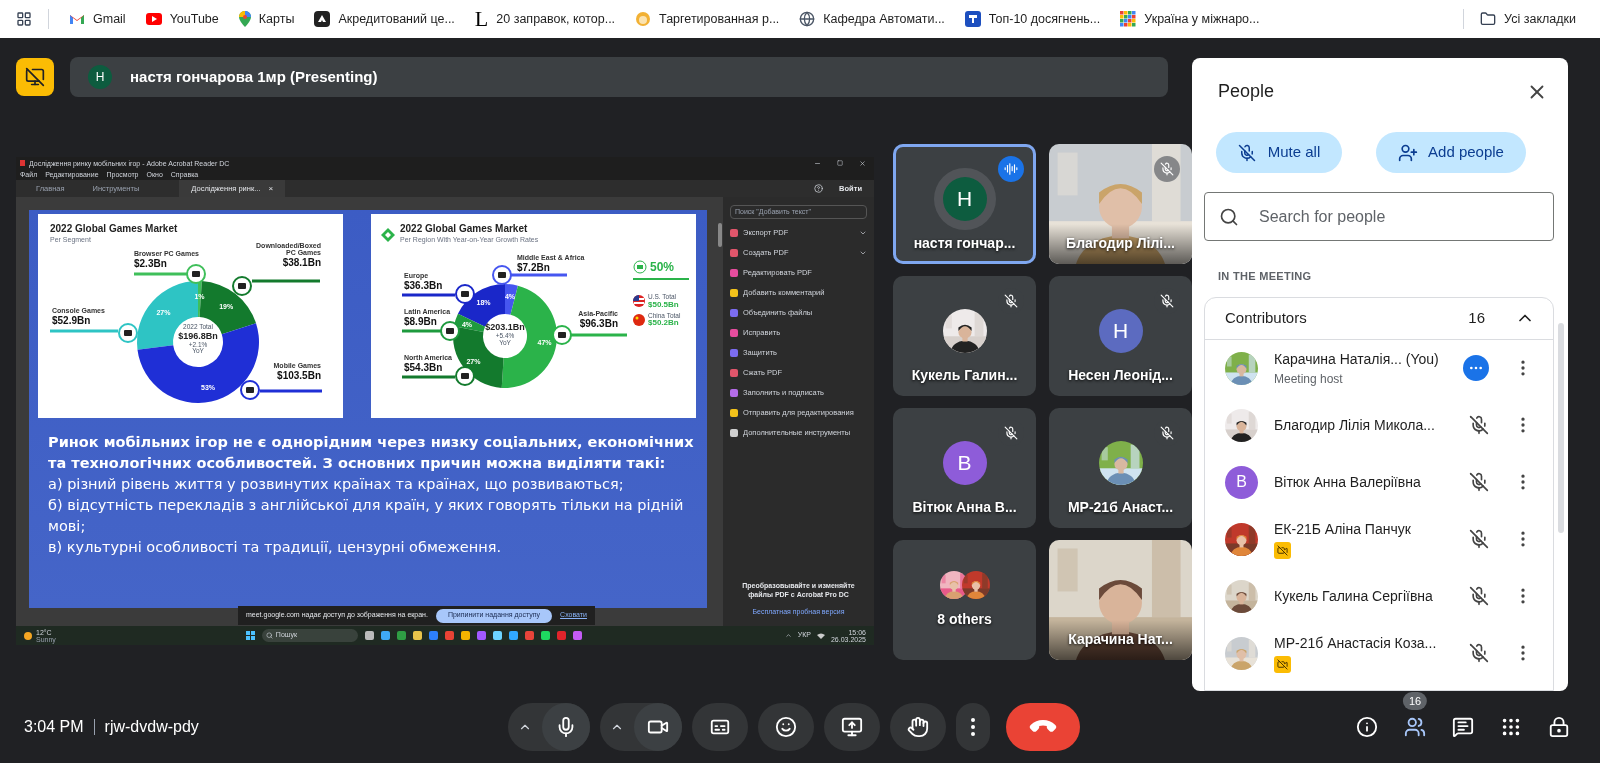  What do you see at coordinates (423, 286) in the screenshot?
I see `category-value: $36.3Bn` at bounding box center [423, 286].